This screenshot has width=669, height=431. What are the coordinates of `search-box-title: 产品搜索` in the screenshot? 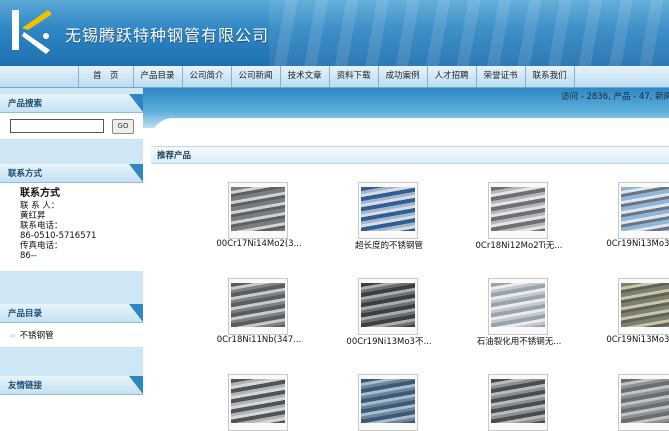 It's located at (71, 103).